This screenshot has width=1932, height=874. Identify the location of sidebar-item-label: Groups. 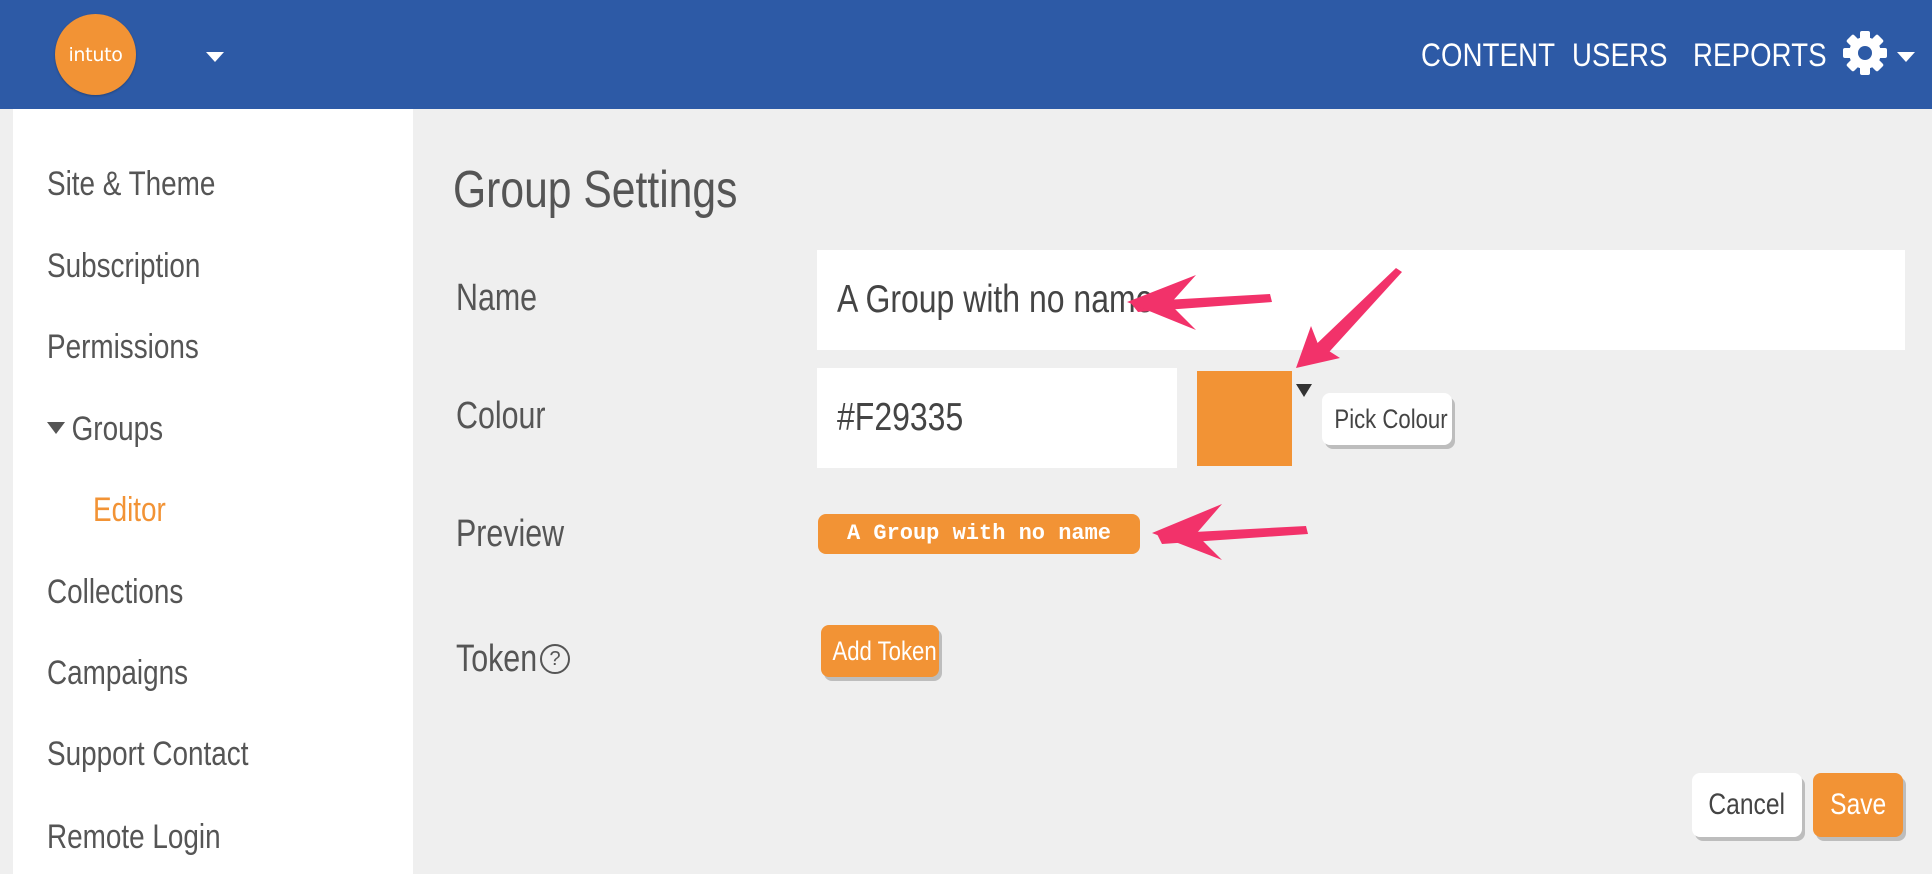
(117, 429).